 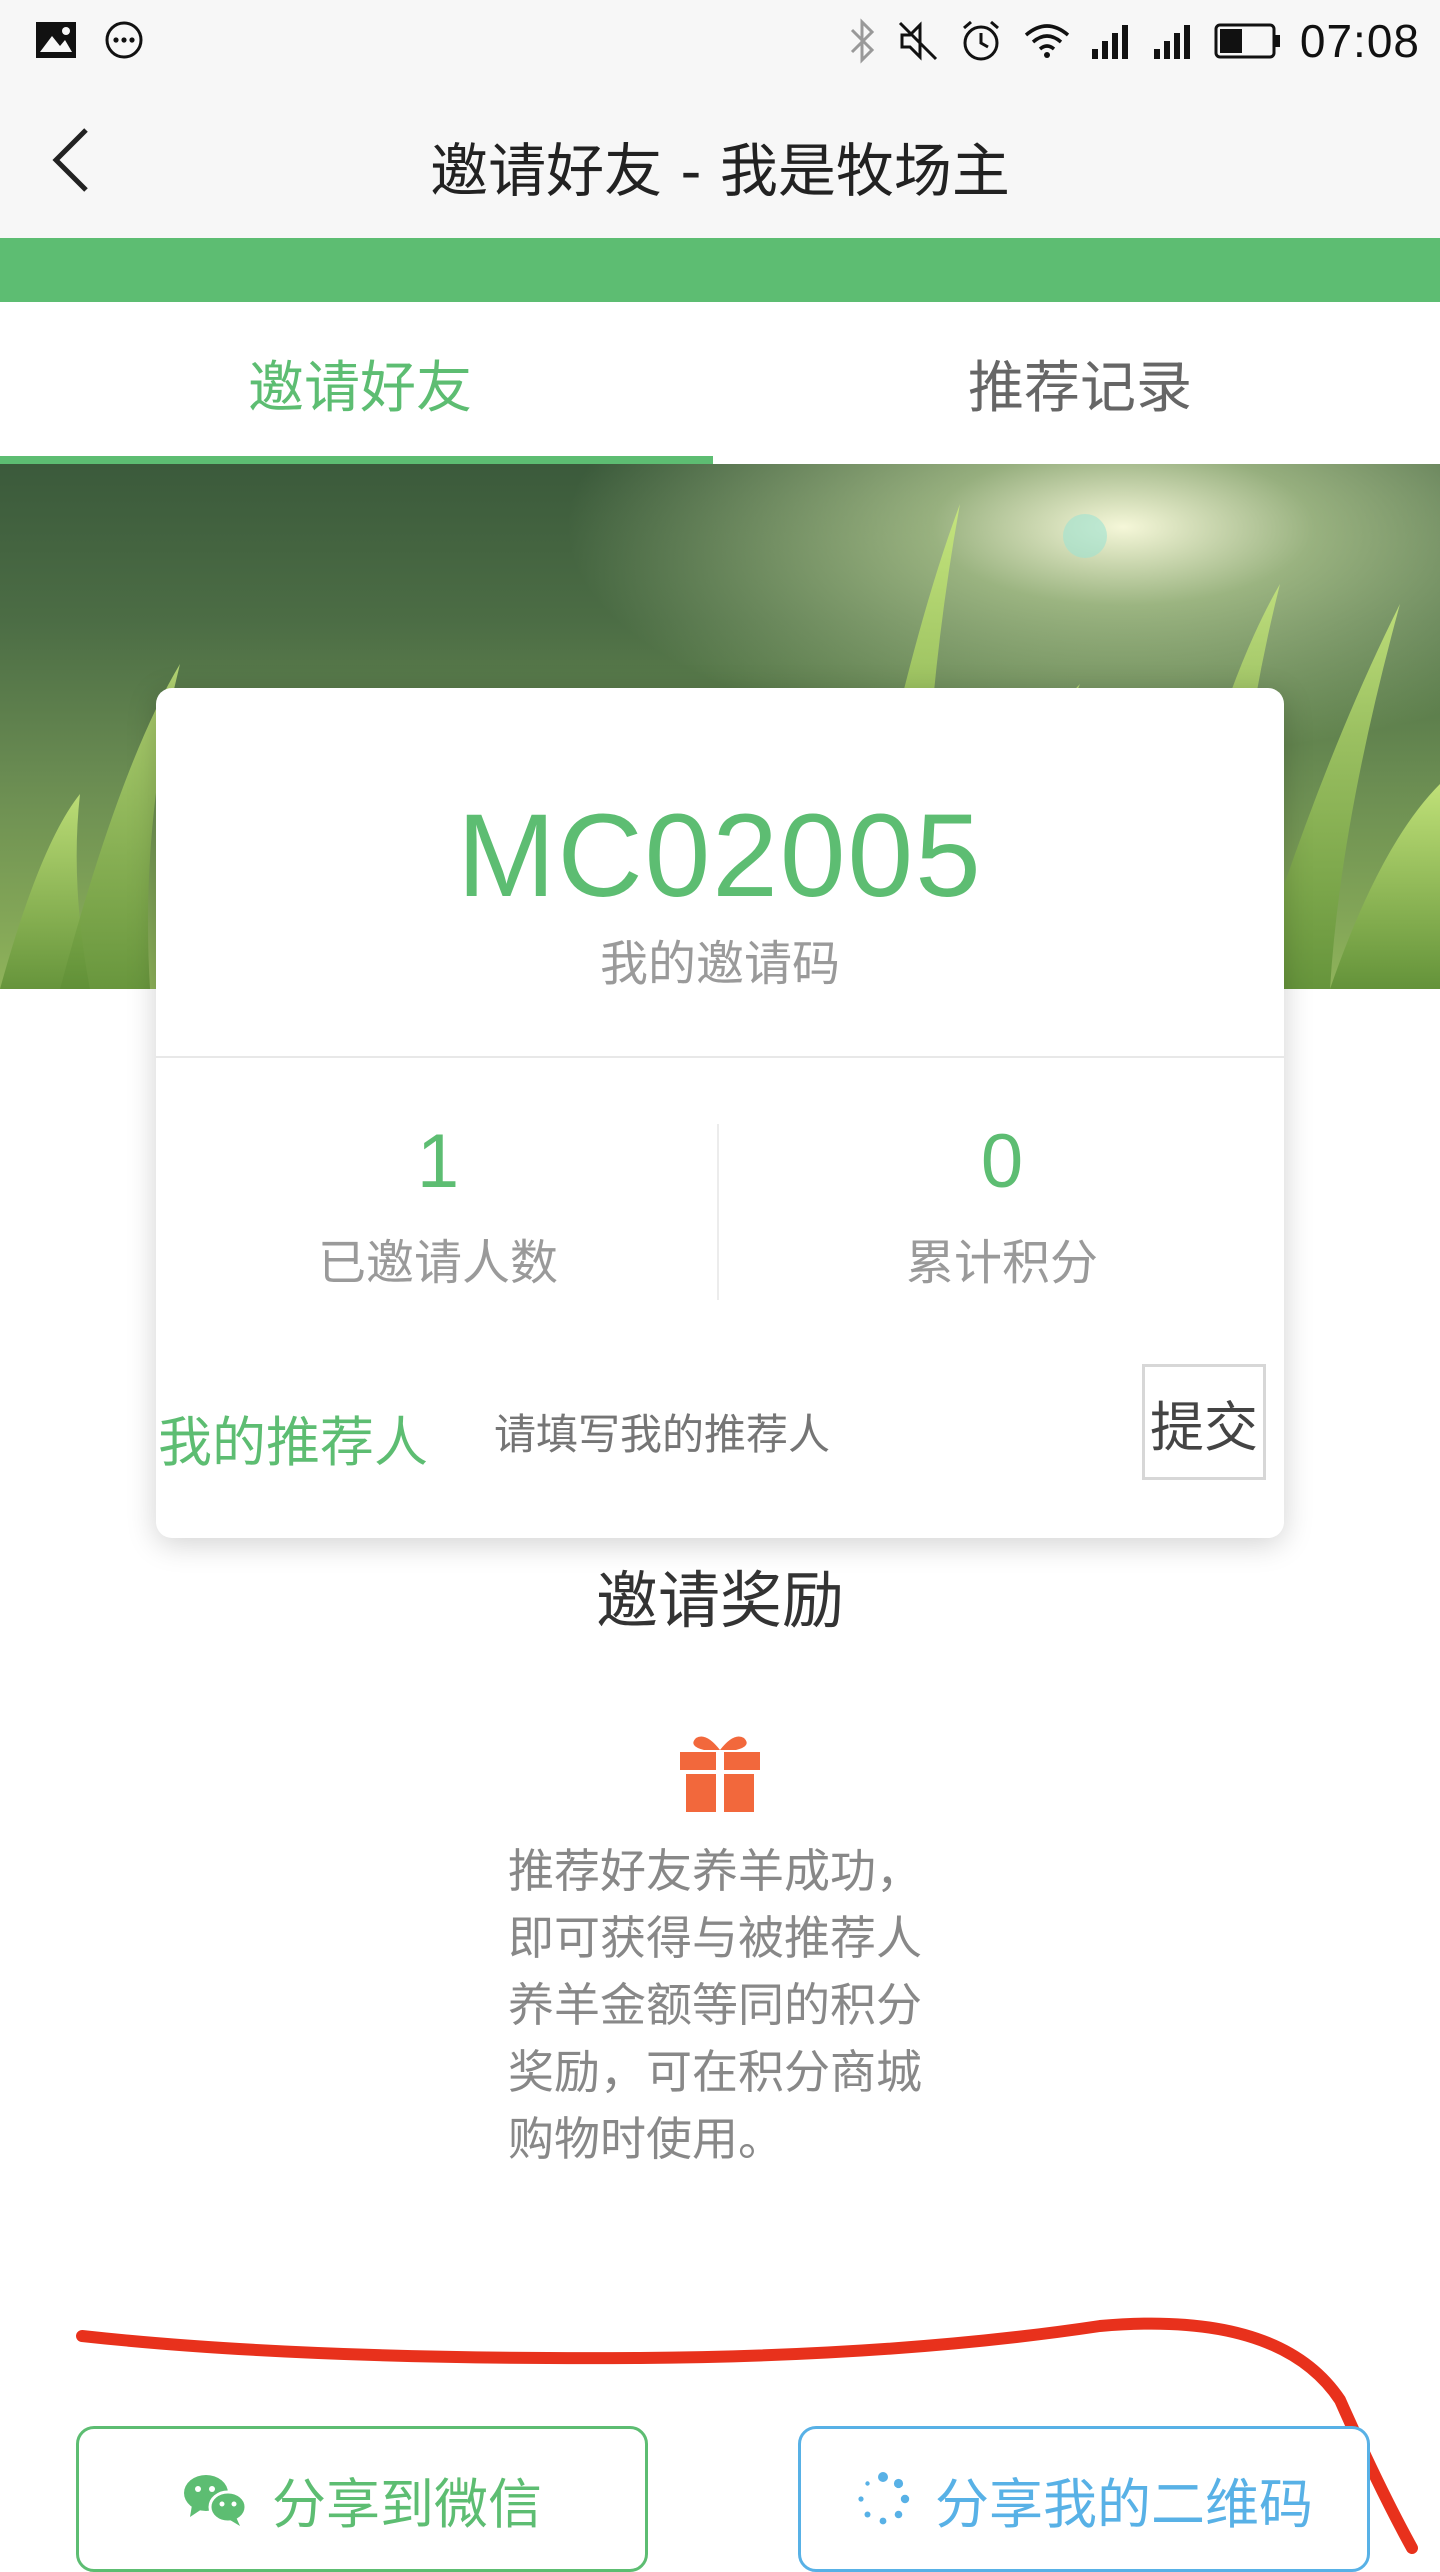 I want to click on clock: 07:08, so click(x=1359, y=41).